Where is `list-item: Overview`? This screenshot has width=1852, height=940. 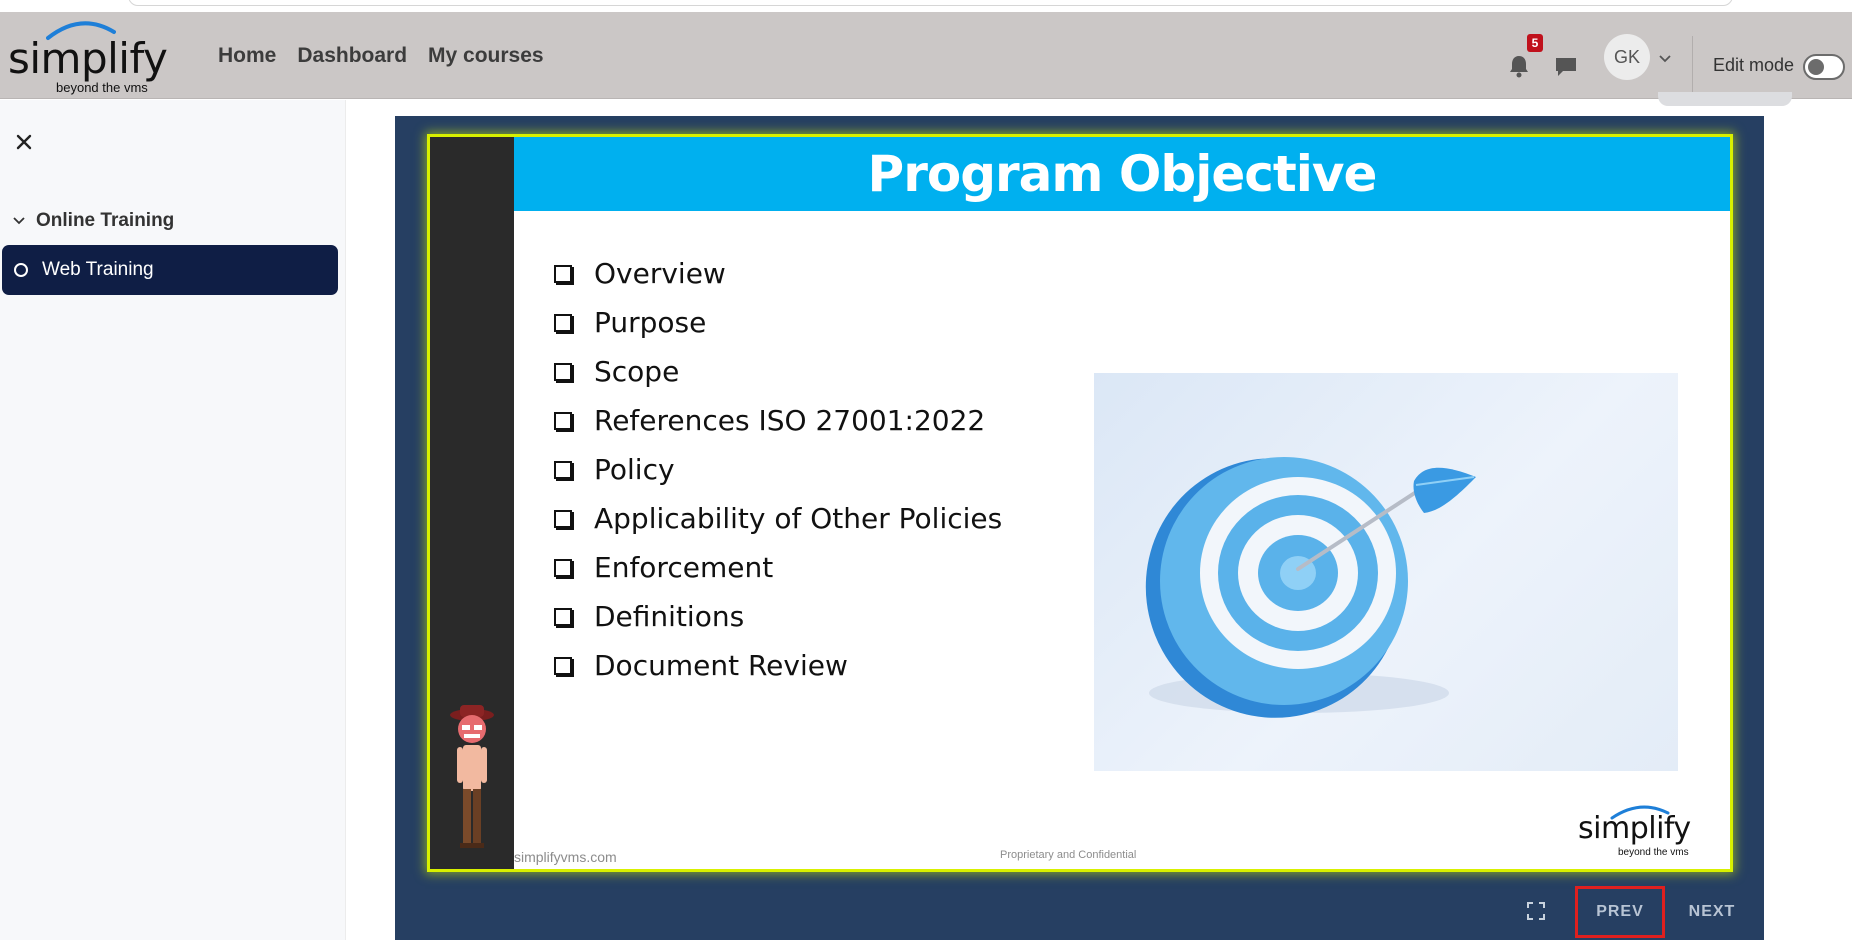
list-item: Overview is located at coordinates (778, 273).